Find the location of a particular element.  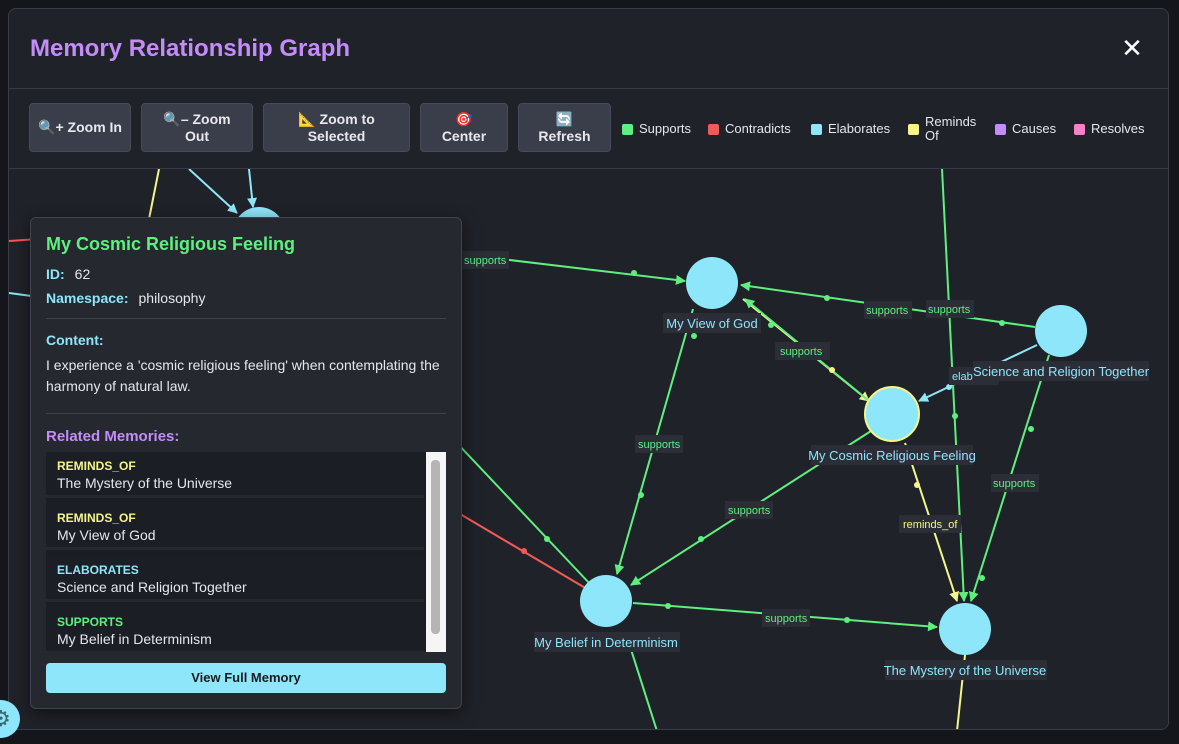

contradicts-swatch is located at coordinates (713, 129).